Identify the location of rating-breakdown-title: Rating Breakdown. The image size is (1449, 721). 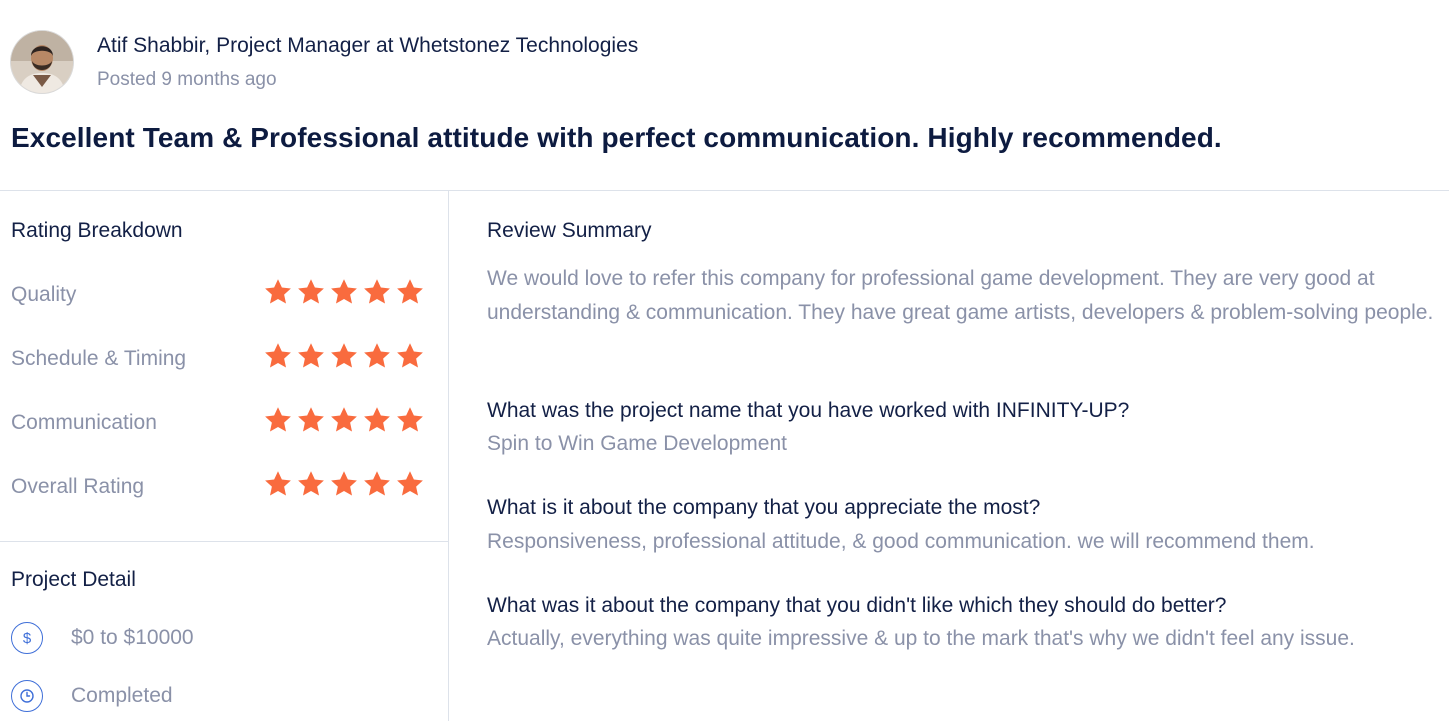
(97, 230).